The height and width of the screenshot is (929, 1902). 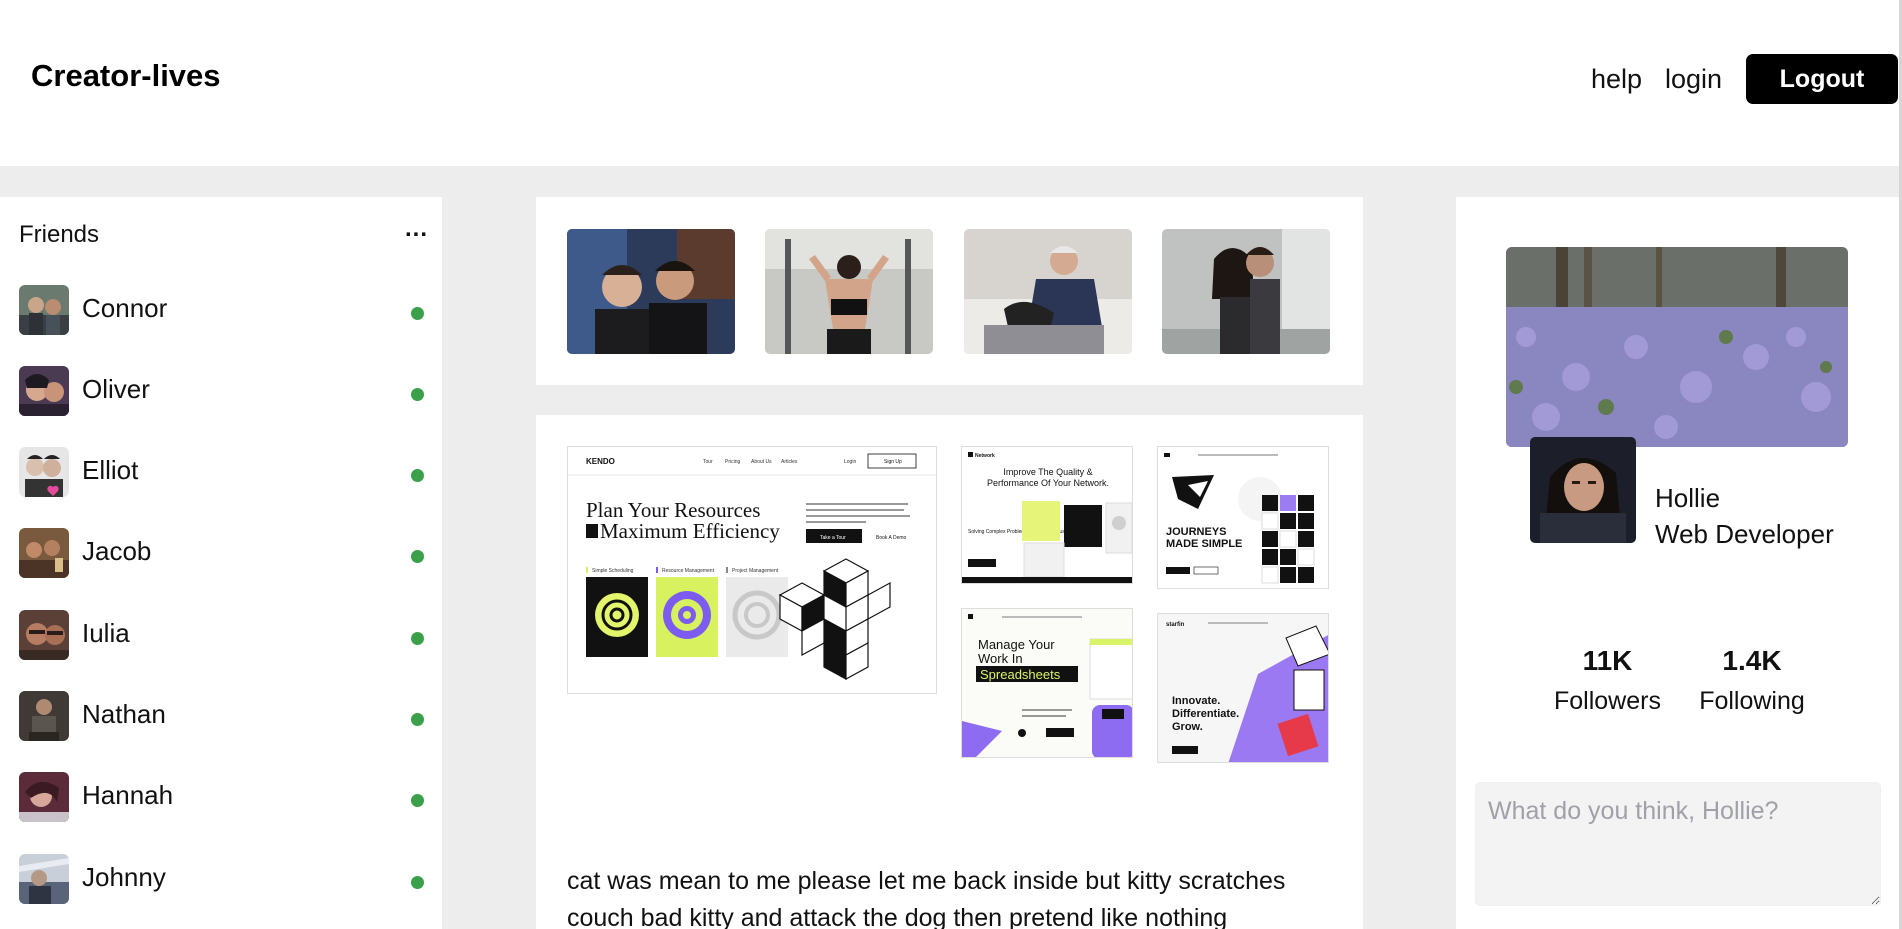 I want to click on starfin-logo: starfin, so click(x=1175, y=625).